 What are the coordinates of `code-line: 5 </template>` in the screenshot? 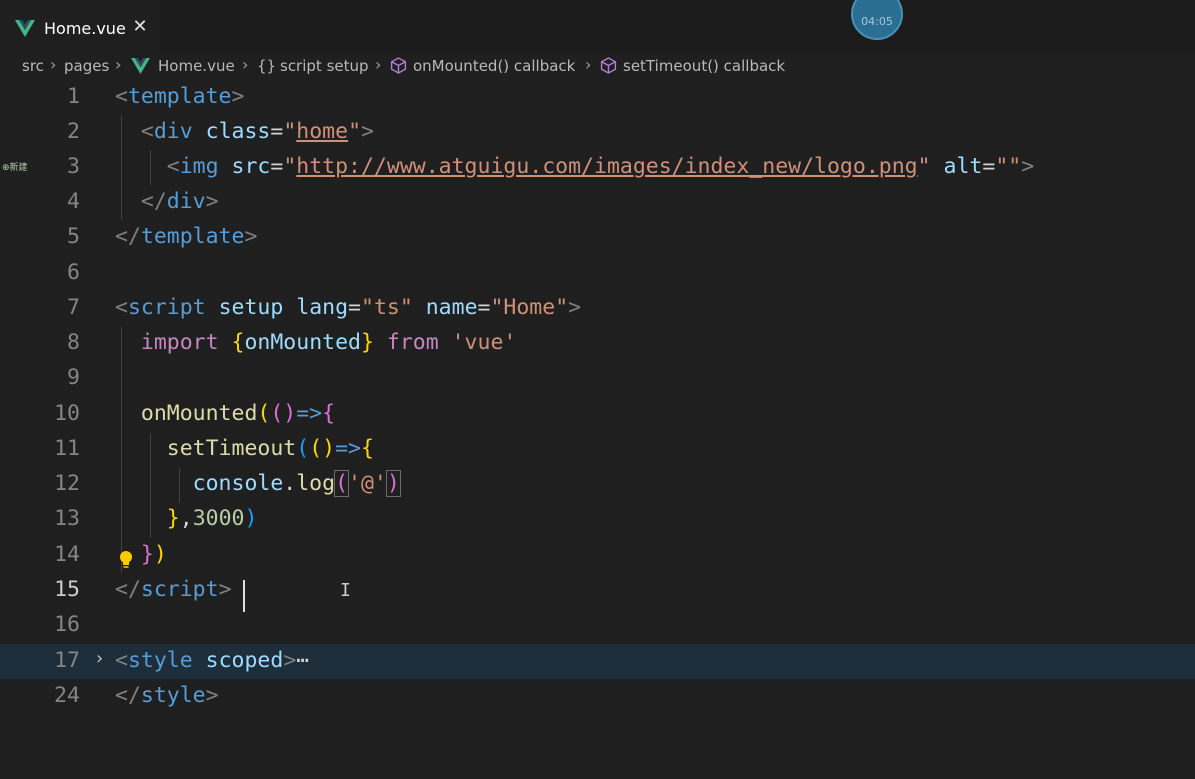 It's located at (597, 237).